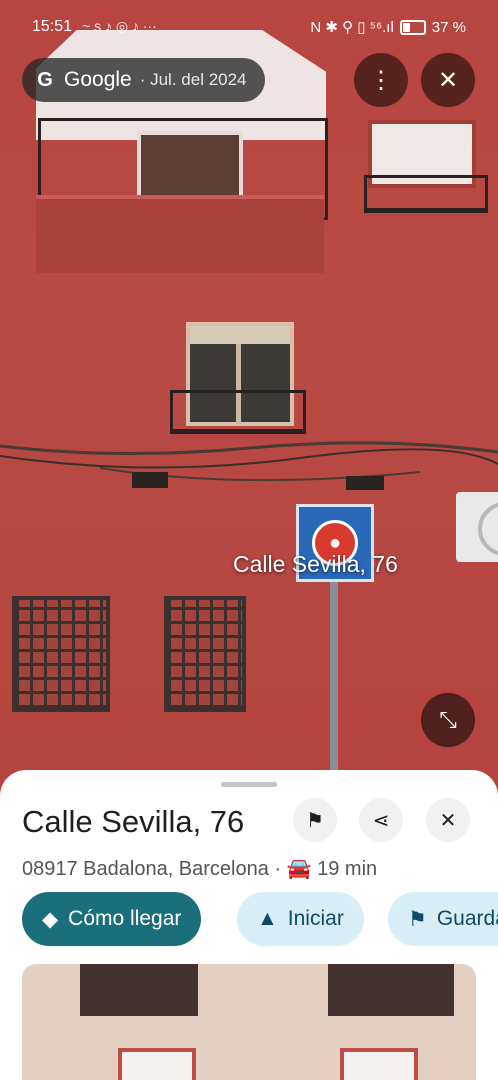  What do you see at coordinates (240, 335) in the screenshot?
I see `window-shade` at bounding box center [240, 335].